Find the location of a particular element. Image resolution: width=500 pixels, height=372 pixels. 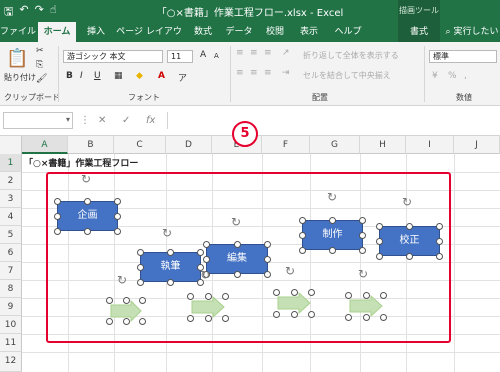

process-shape-kikaku: 企画 is located at coordinates (87, 216).